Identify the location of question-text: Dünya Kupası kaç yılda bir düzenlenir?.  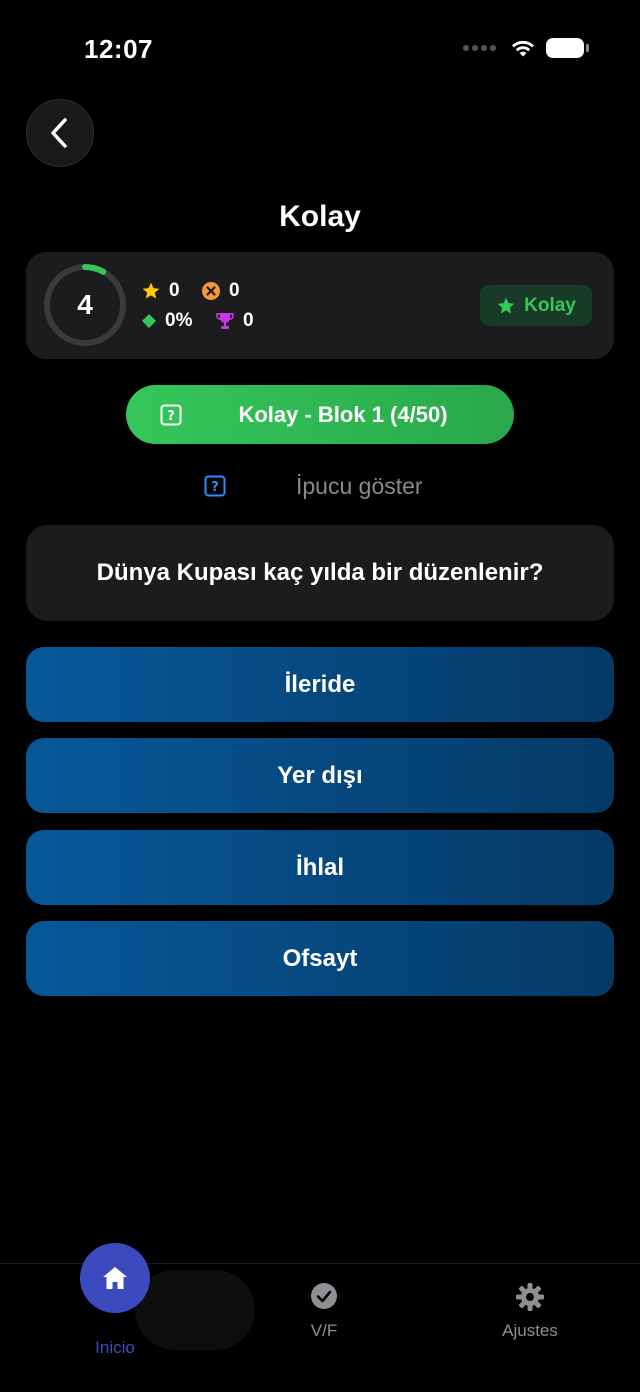
(320, 572).